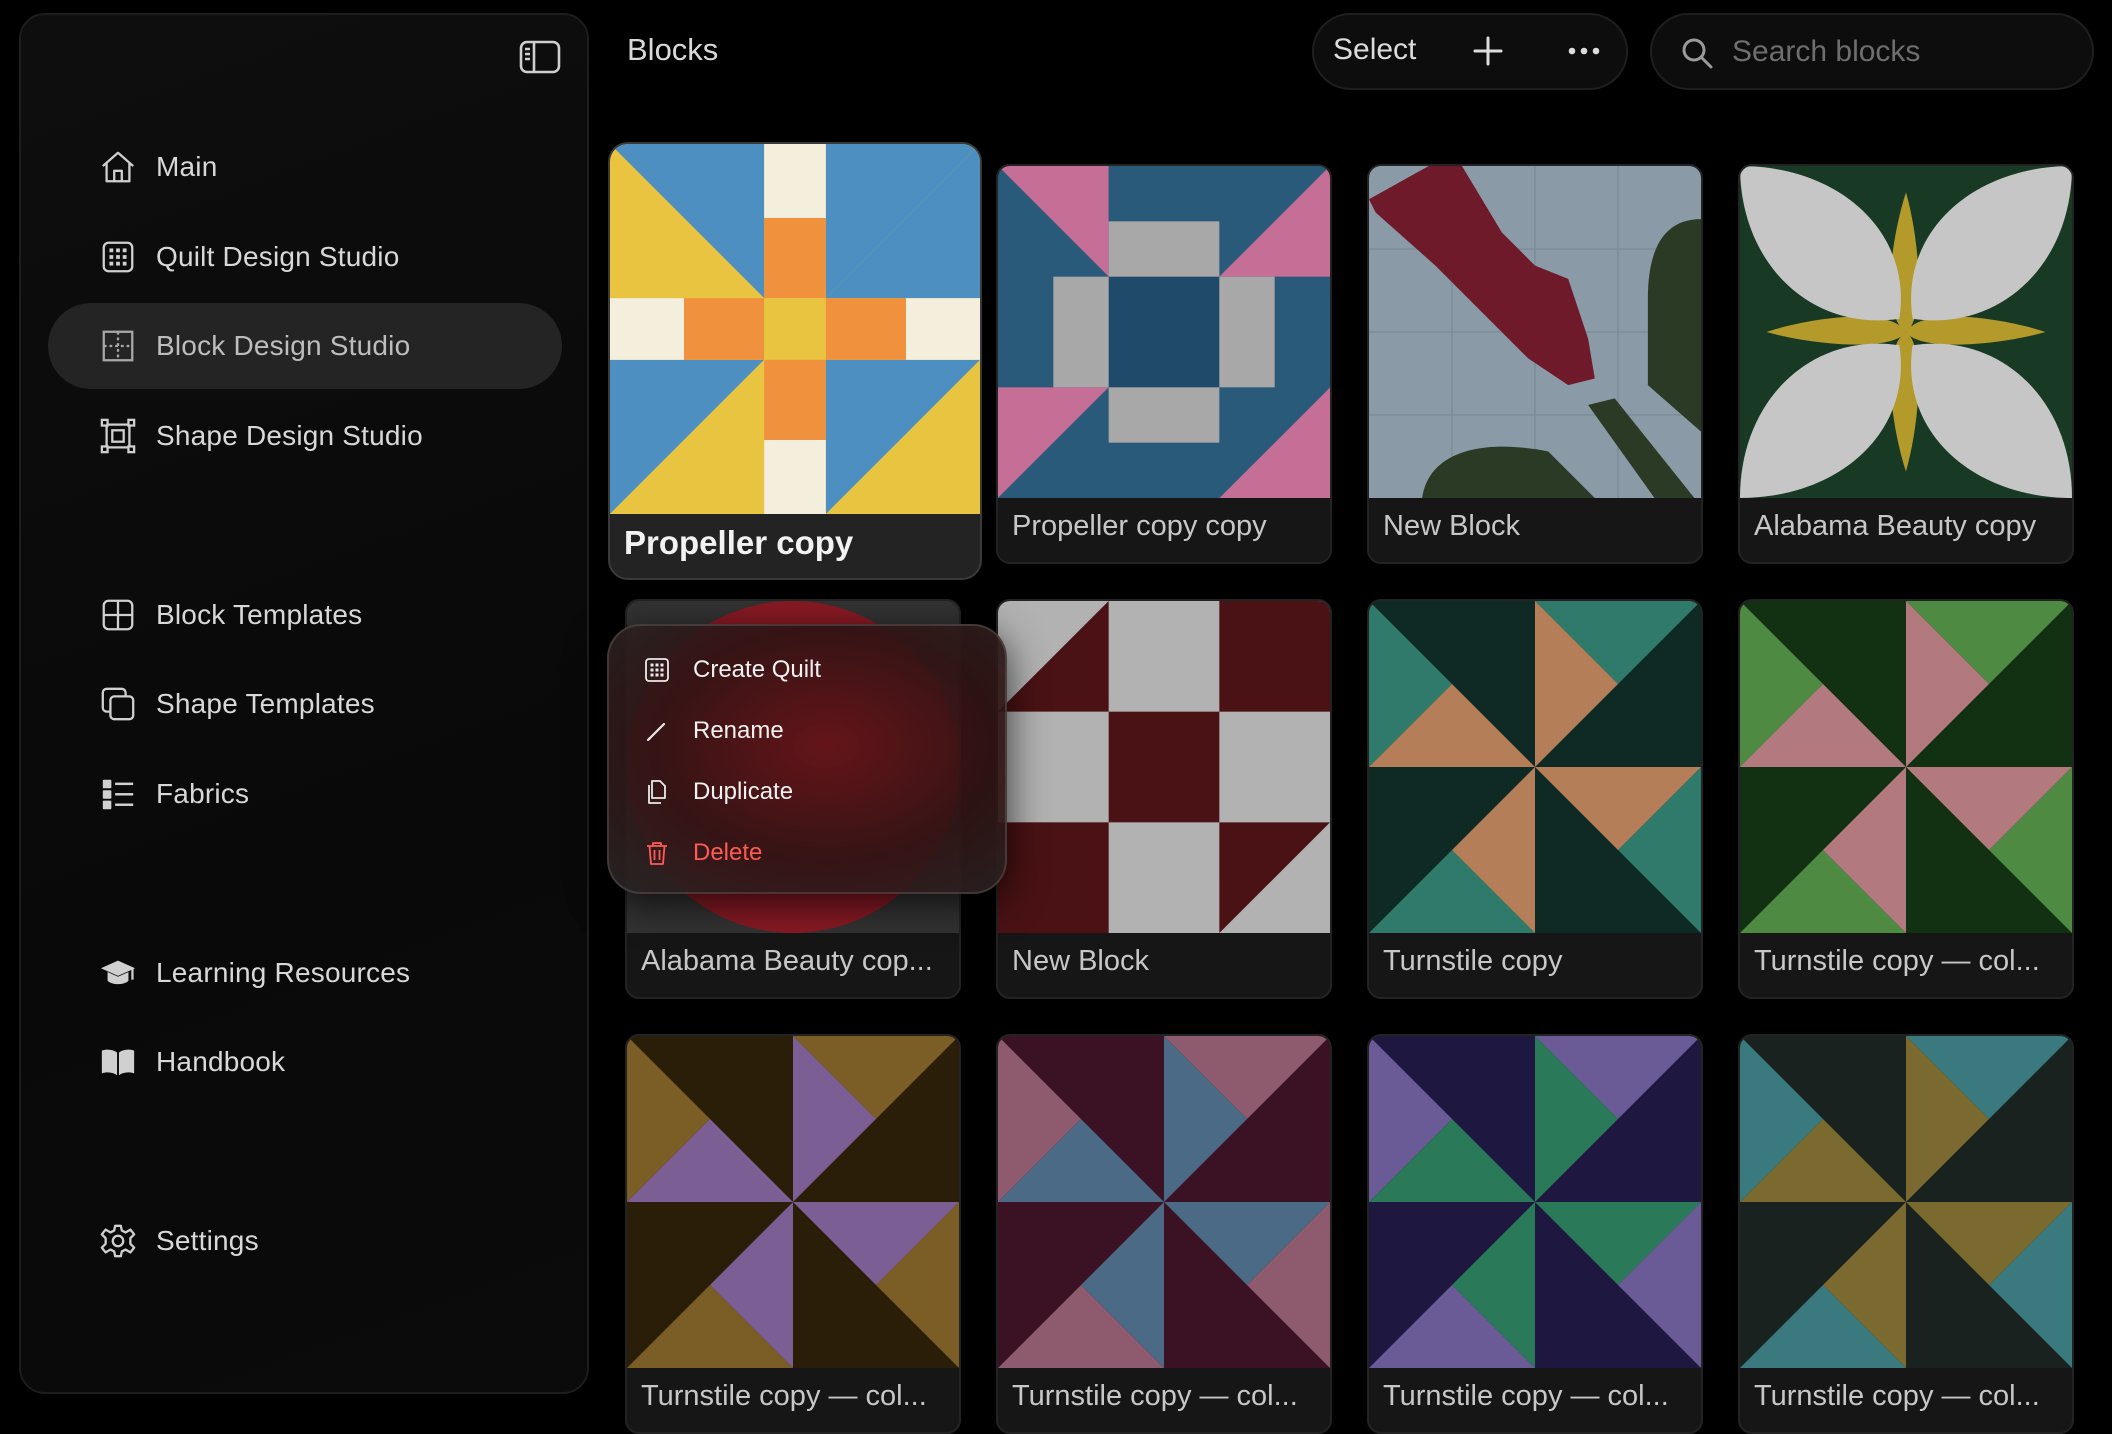  I want to click on search-input, so click(1902, 52).